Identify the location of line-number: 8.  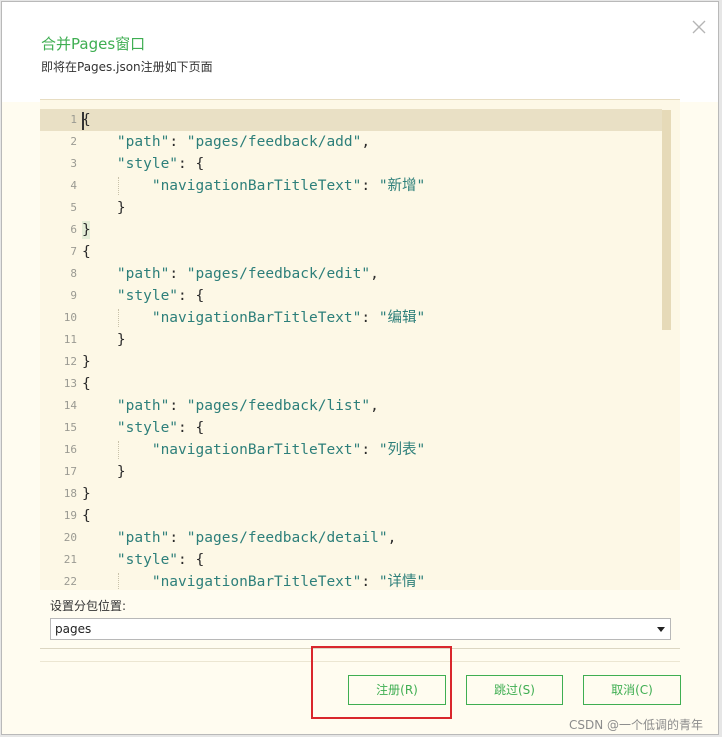
(73, 273).